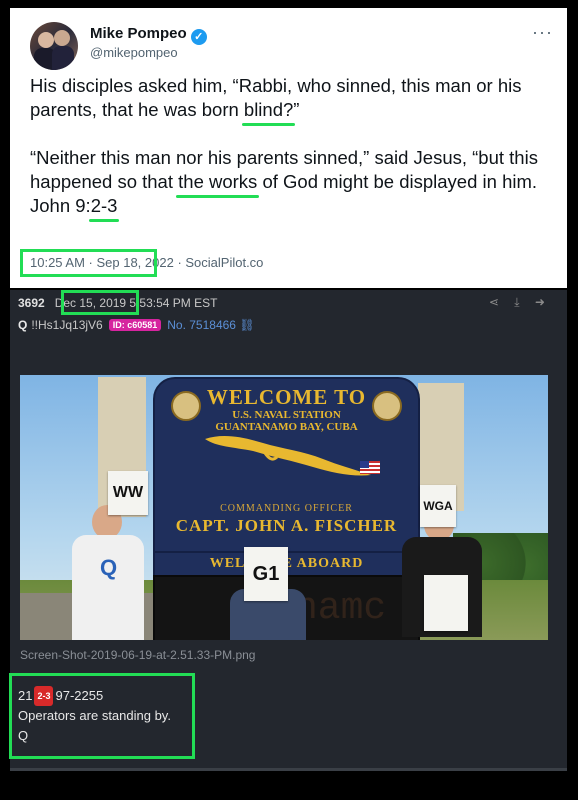 Image resolution: width=578 pixels, height=800 pixels. I want to click on ellipsis-icon: ···, so click(542, 32).